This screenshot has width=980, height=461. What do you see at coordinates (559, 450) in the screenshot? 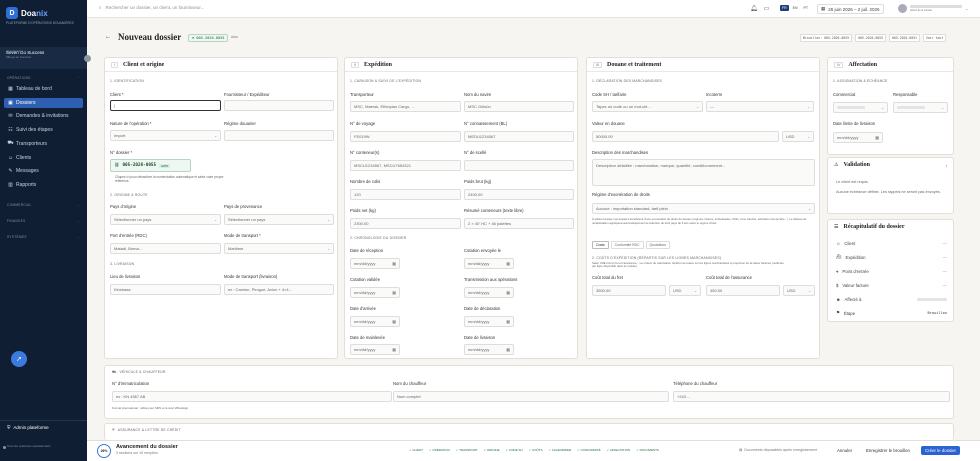
I see `progress-step: ✓ CALENDRIER` at bounding box center [559, 450].